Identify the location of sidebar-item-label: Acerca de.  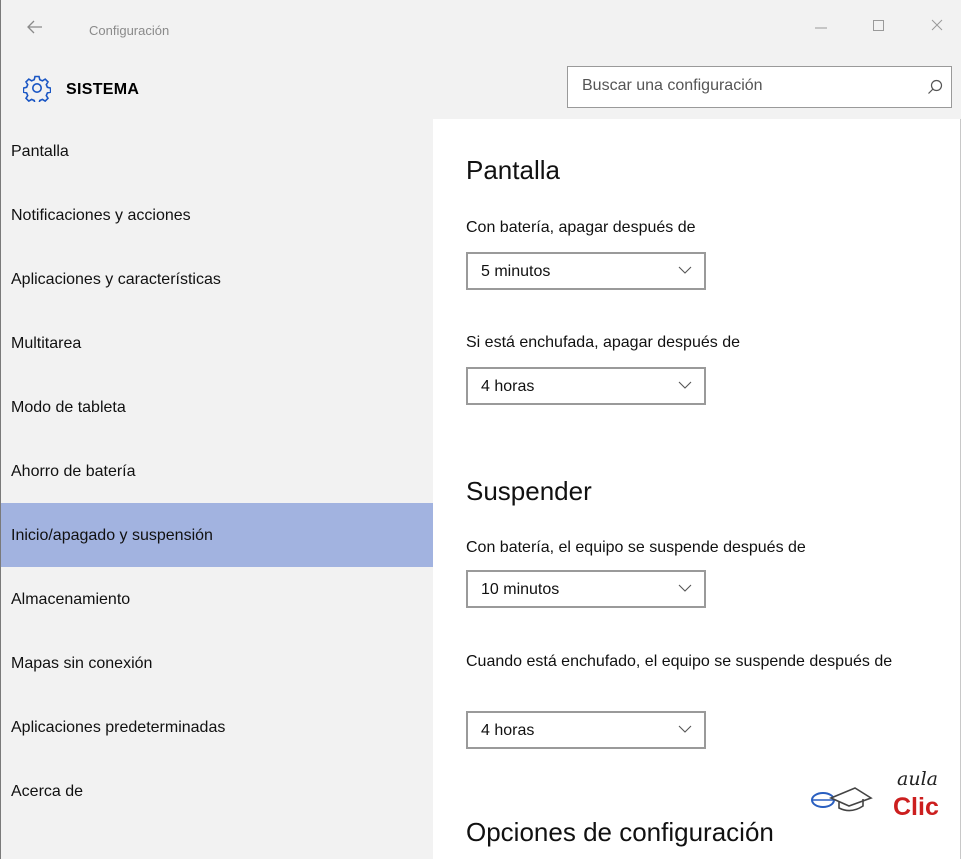
(47, 791).